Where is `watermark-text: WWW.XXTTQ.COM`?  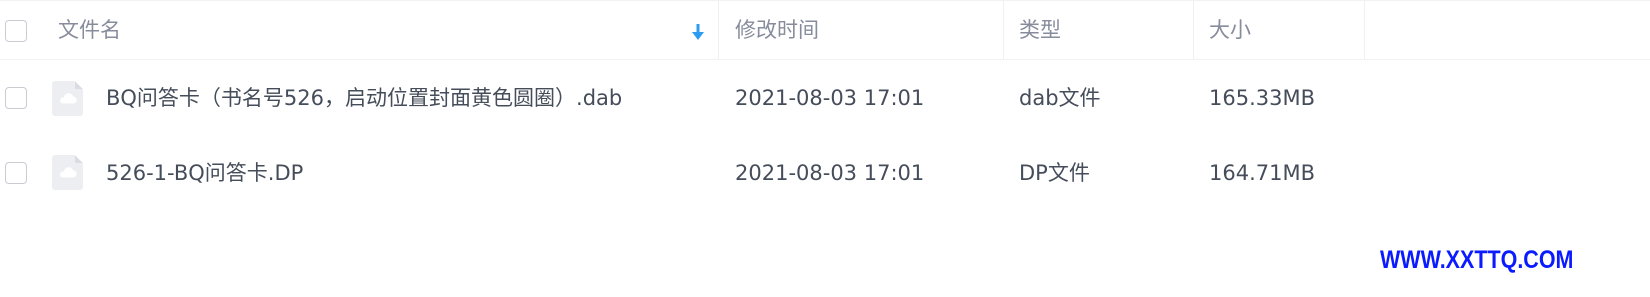 watermark-text: WWW.XXTTQ.COM is located at coordinates (1477, 260).